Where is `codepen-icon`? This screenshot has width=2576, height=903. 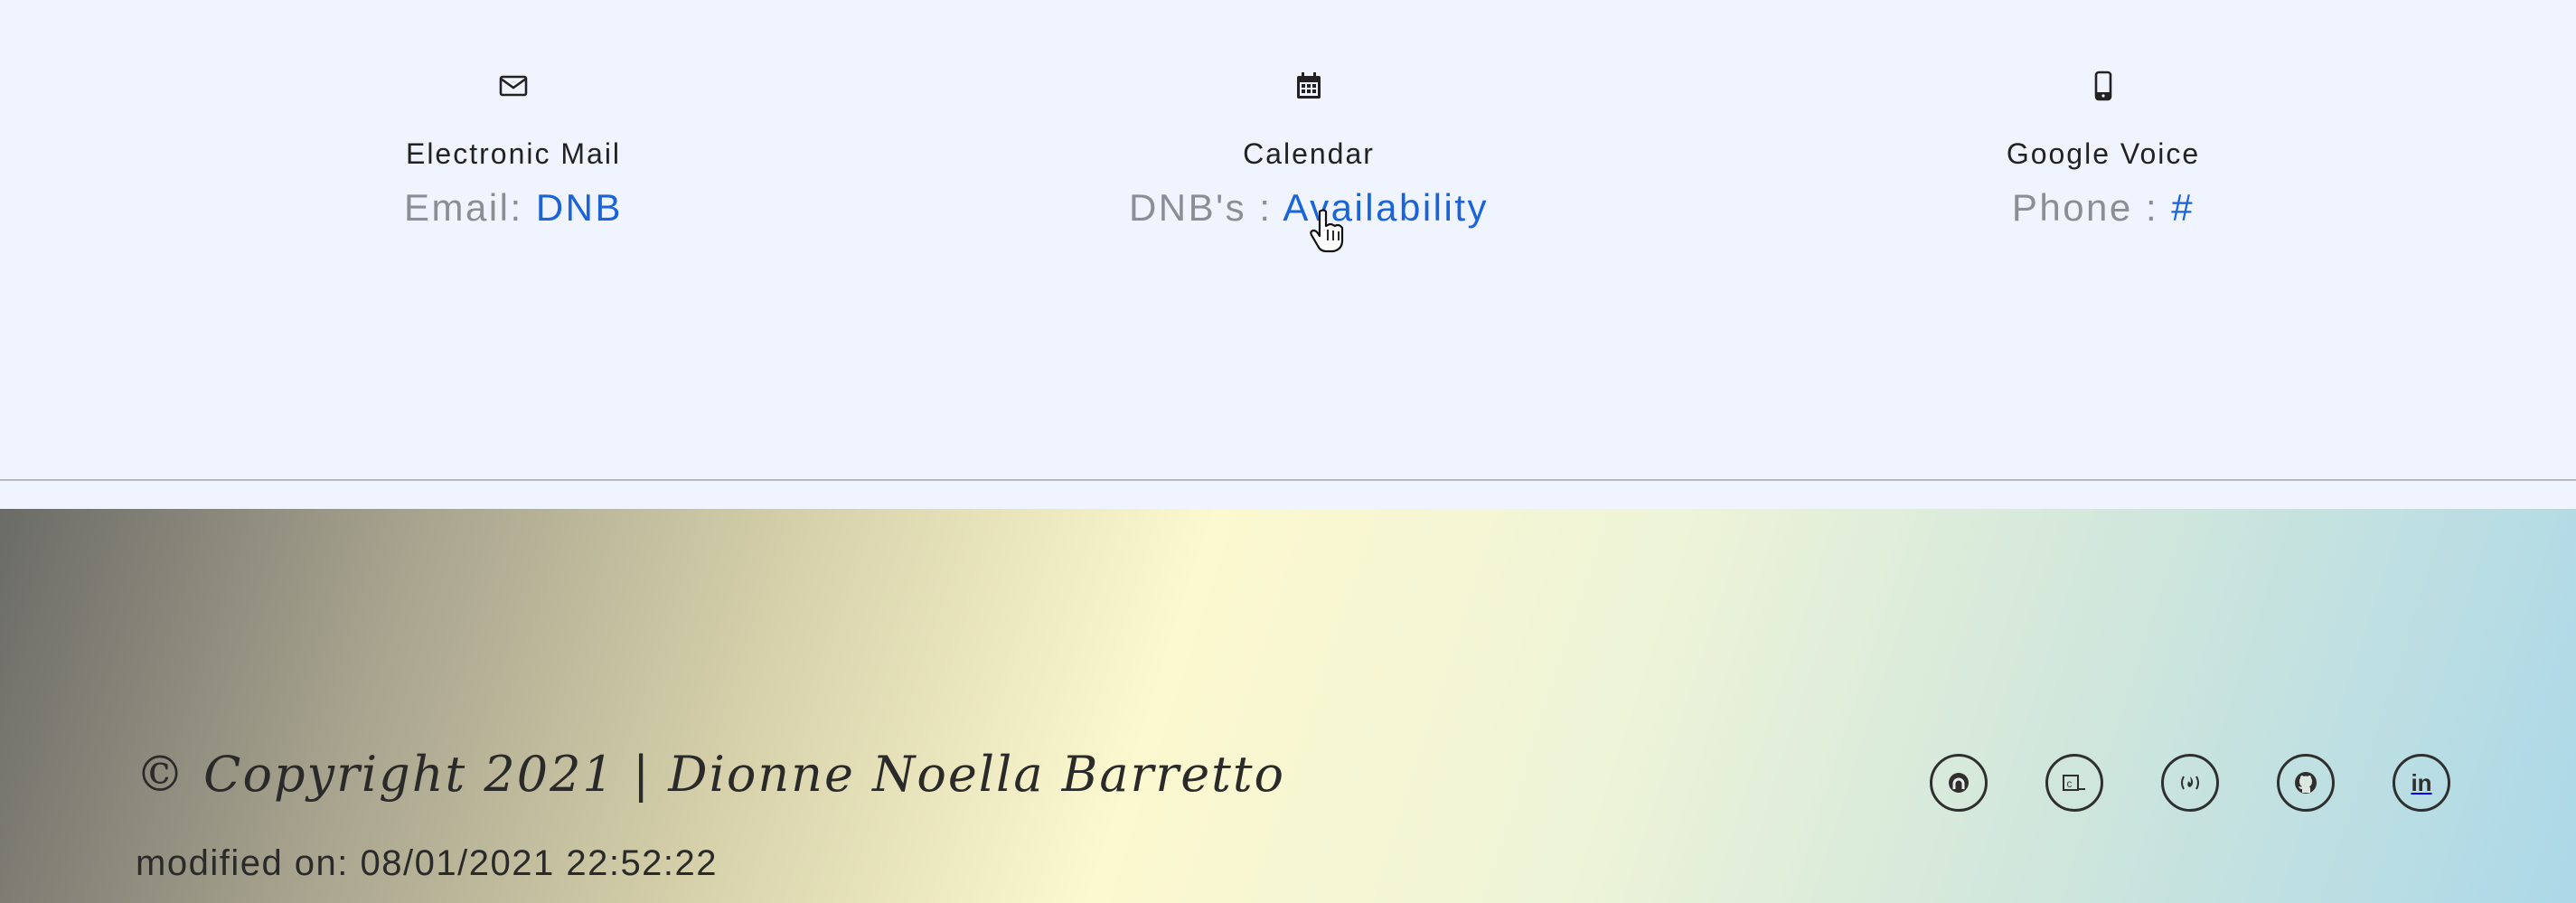
codepen-icon is located at coordinates (1959, 783).